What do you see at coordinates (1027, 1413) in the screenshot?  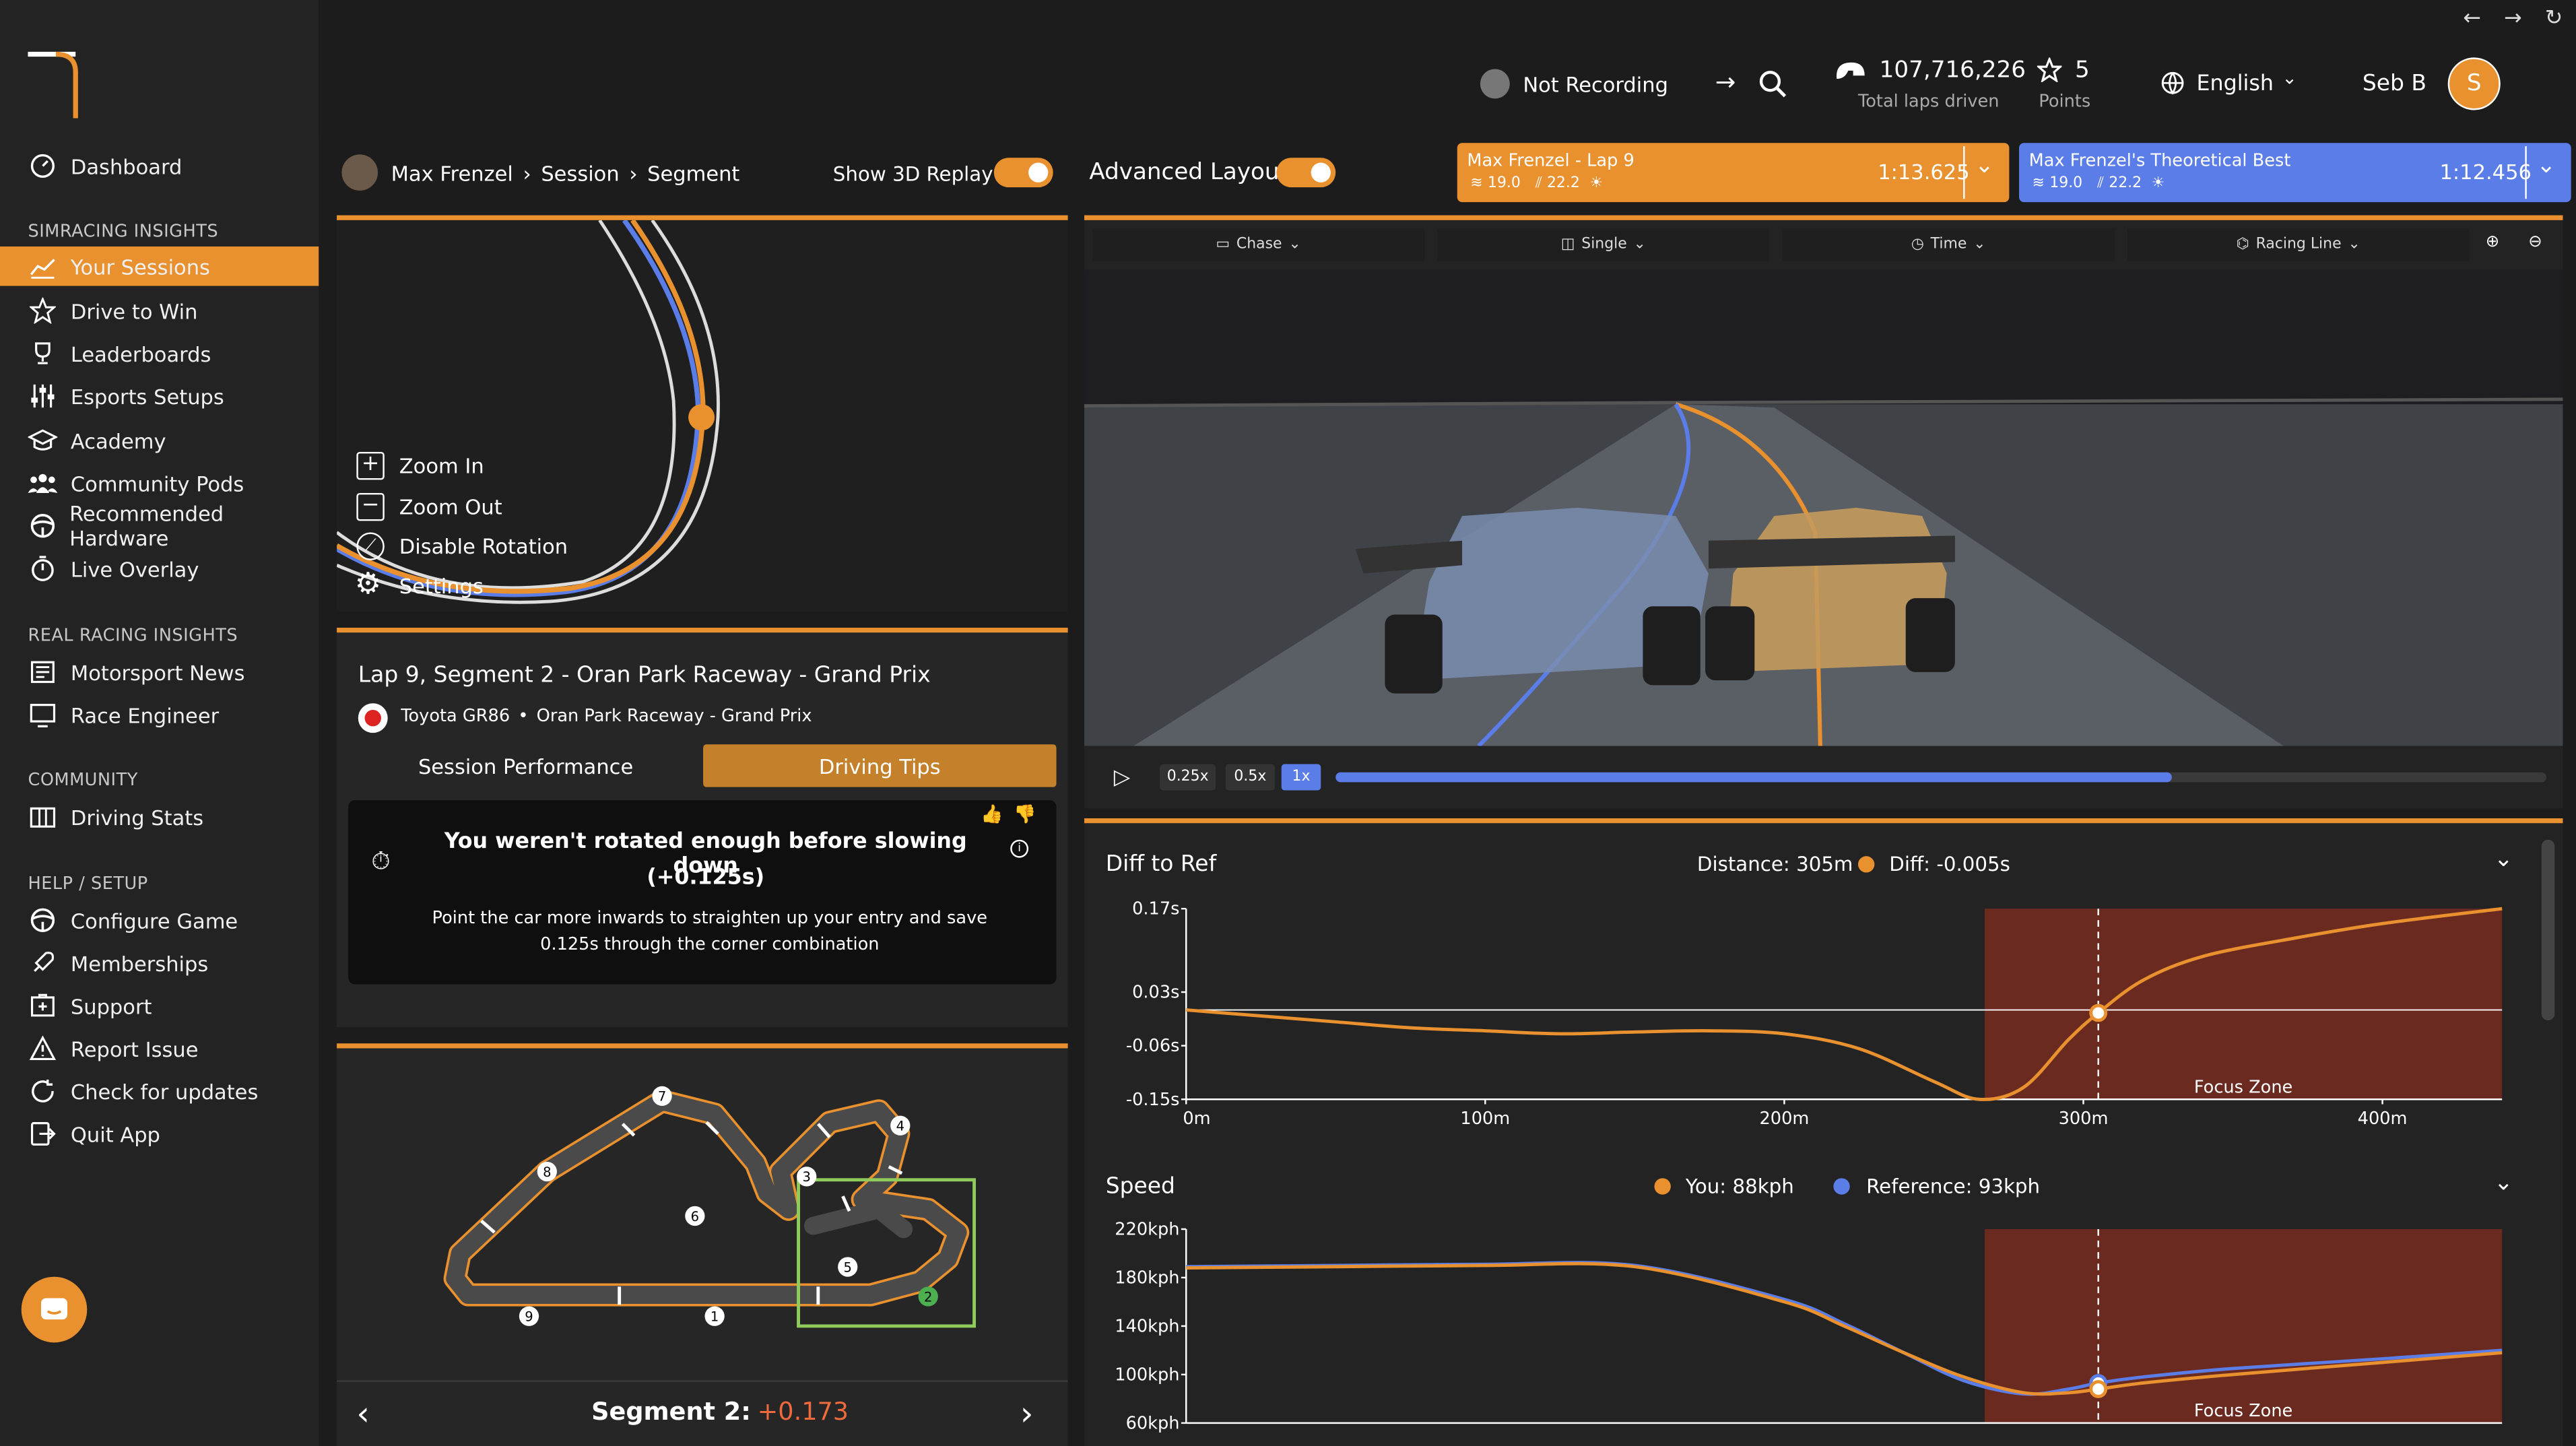 I see `next-segment-icon: ›` at bounding box center [1027, 1413].